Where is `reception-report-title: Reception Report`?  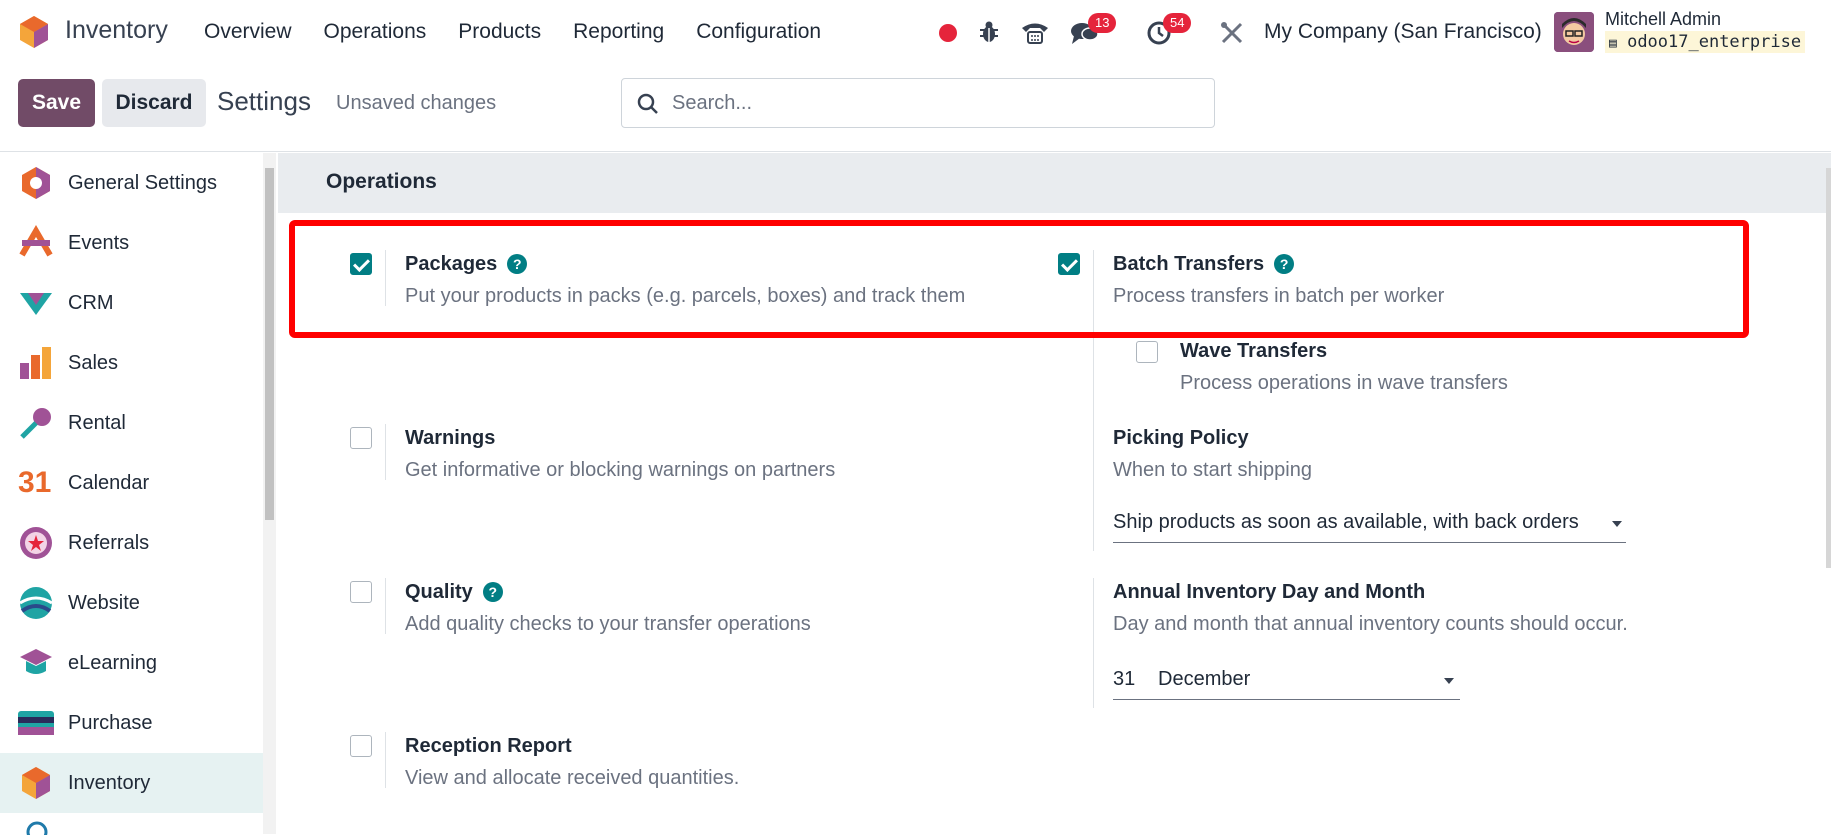
reception-report-title: Reception Report is located at coordinates (488, 746).